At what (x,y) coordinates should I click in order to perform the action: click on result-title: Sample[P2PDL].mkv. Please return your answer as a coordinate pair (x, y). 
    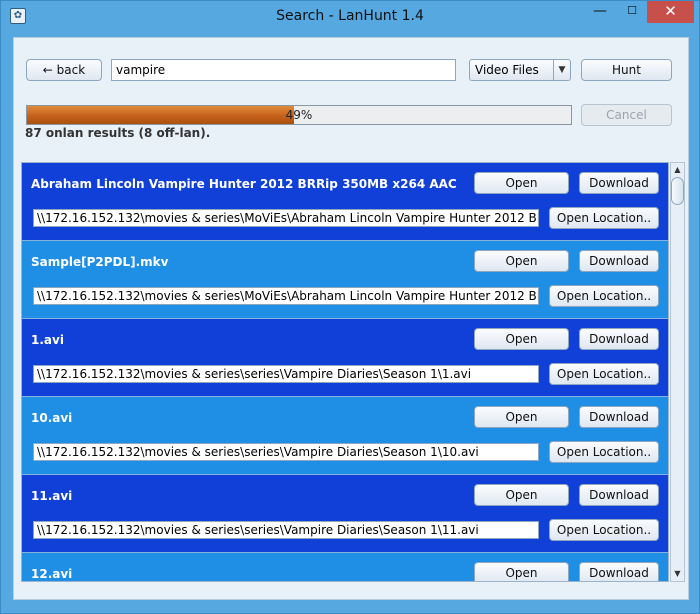
    Looking at the image, I should click on (100, 262).